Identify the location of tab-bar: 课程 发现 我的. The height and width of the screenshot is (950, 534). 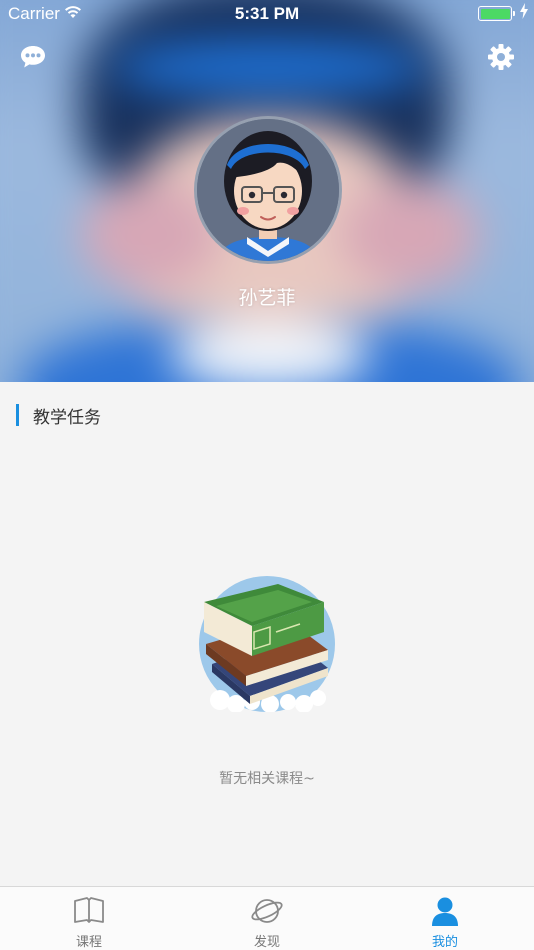
(267, 918).